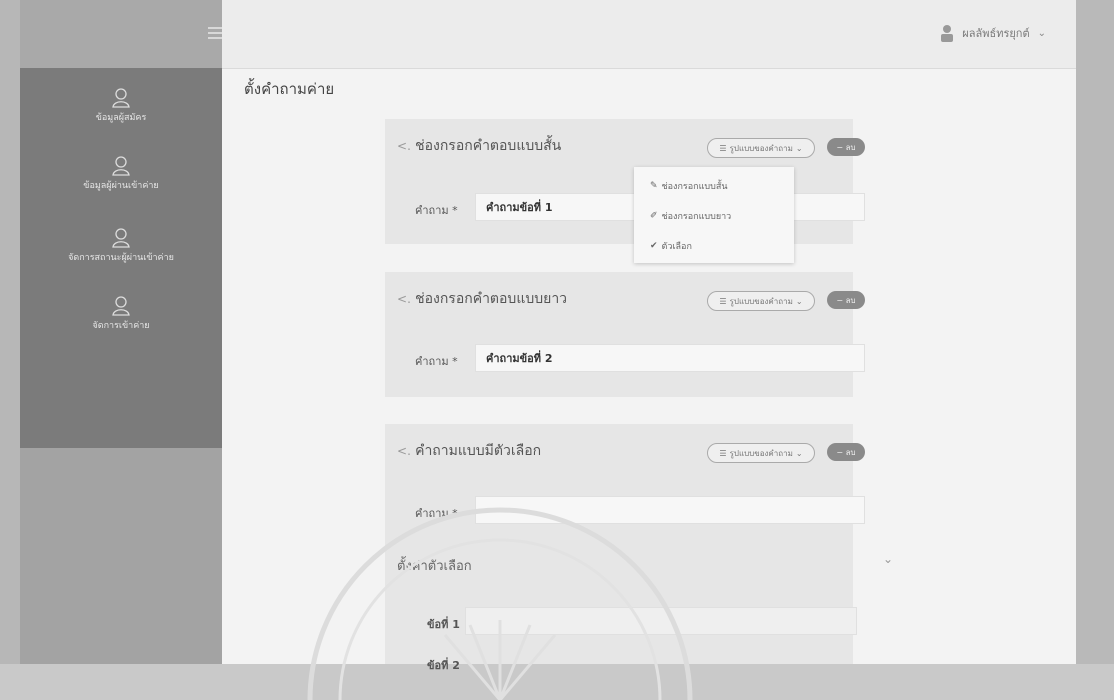  What do you see at coordinates (478, 451) in the screenshot?
I see `card-title: คำถามแบบมีตัวเลือก` at bounding box center [478, 451].